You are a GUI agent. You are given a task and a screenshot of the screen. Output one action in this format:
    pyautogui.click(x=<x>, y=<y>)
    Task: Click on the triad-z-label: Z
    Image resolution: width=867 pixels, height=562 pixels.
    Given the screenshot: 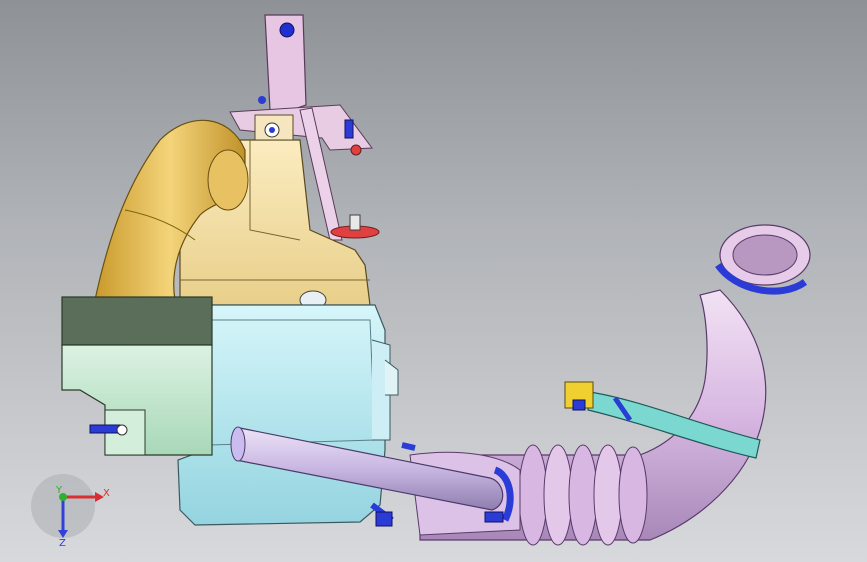 What is the action you would take?
    pyautogui.click(x=62, y=543)
    